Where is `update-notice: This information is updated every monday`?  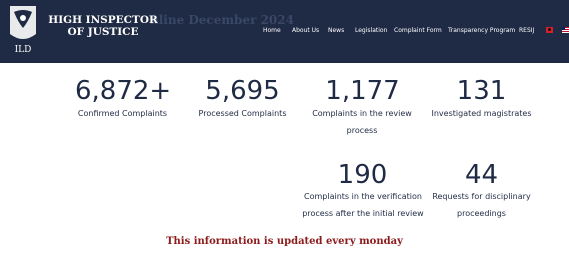 update-notice: This information is updated every monday is located at coordinates (284, 241).